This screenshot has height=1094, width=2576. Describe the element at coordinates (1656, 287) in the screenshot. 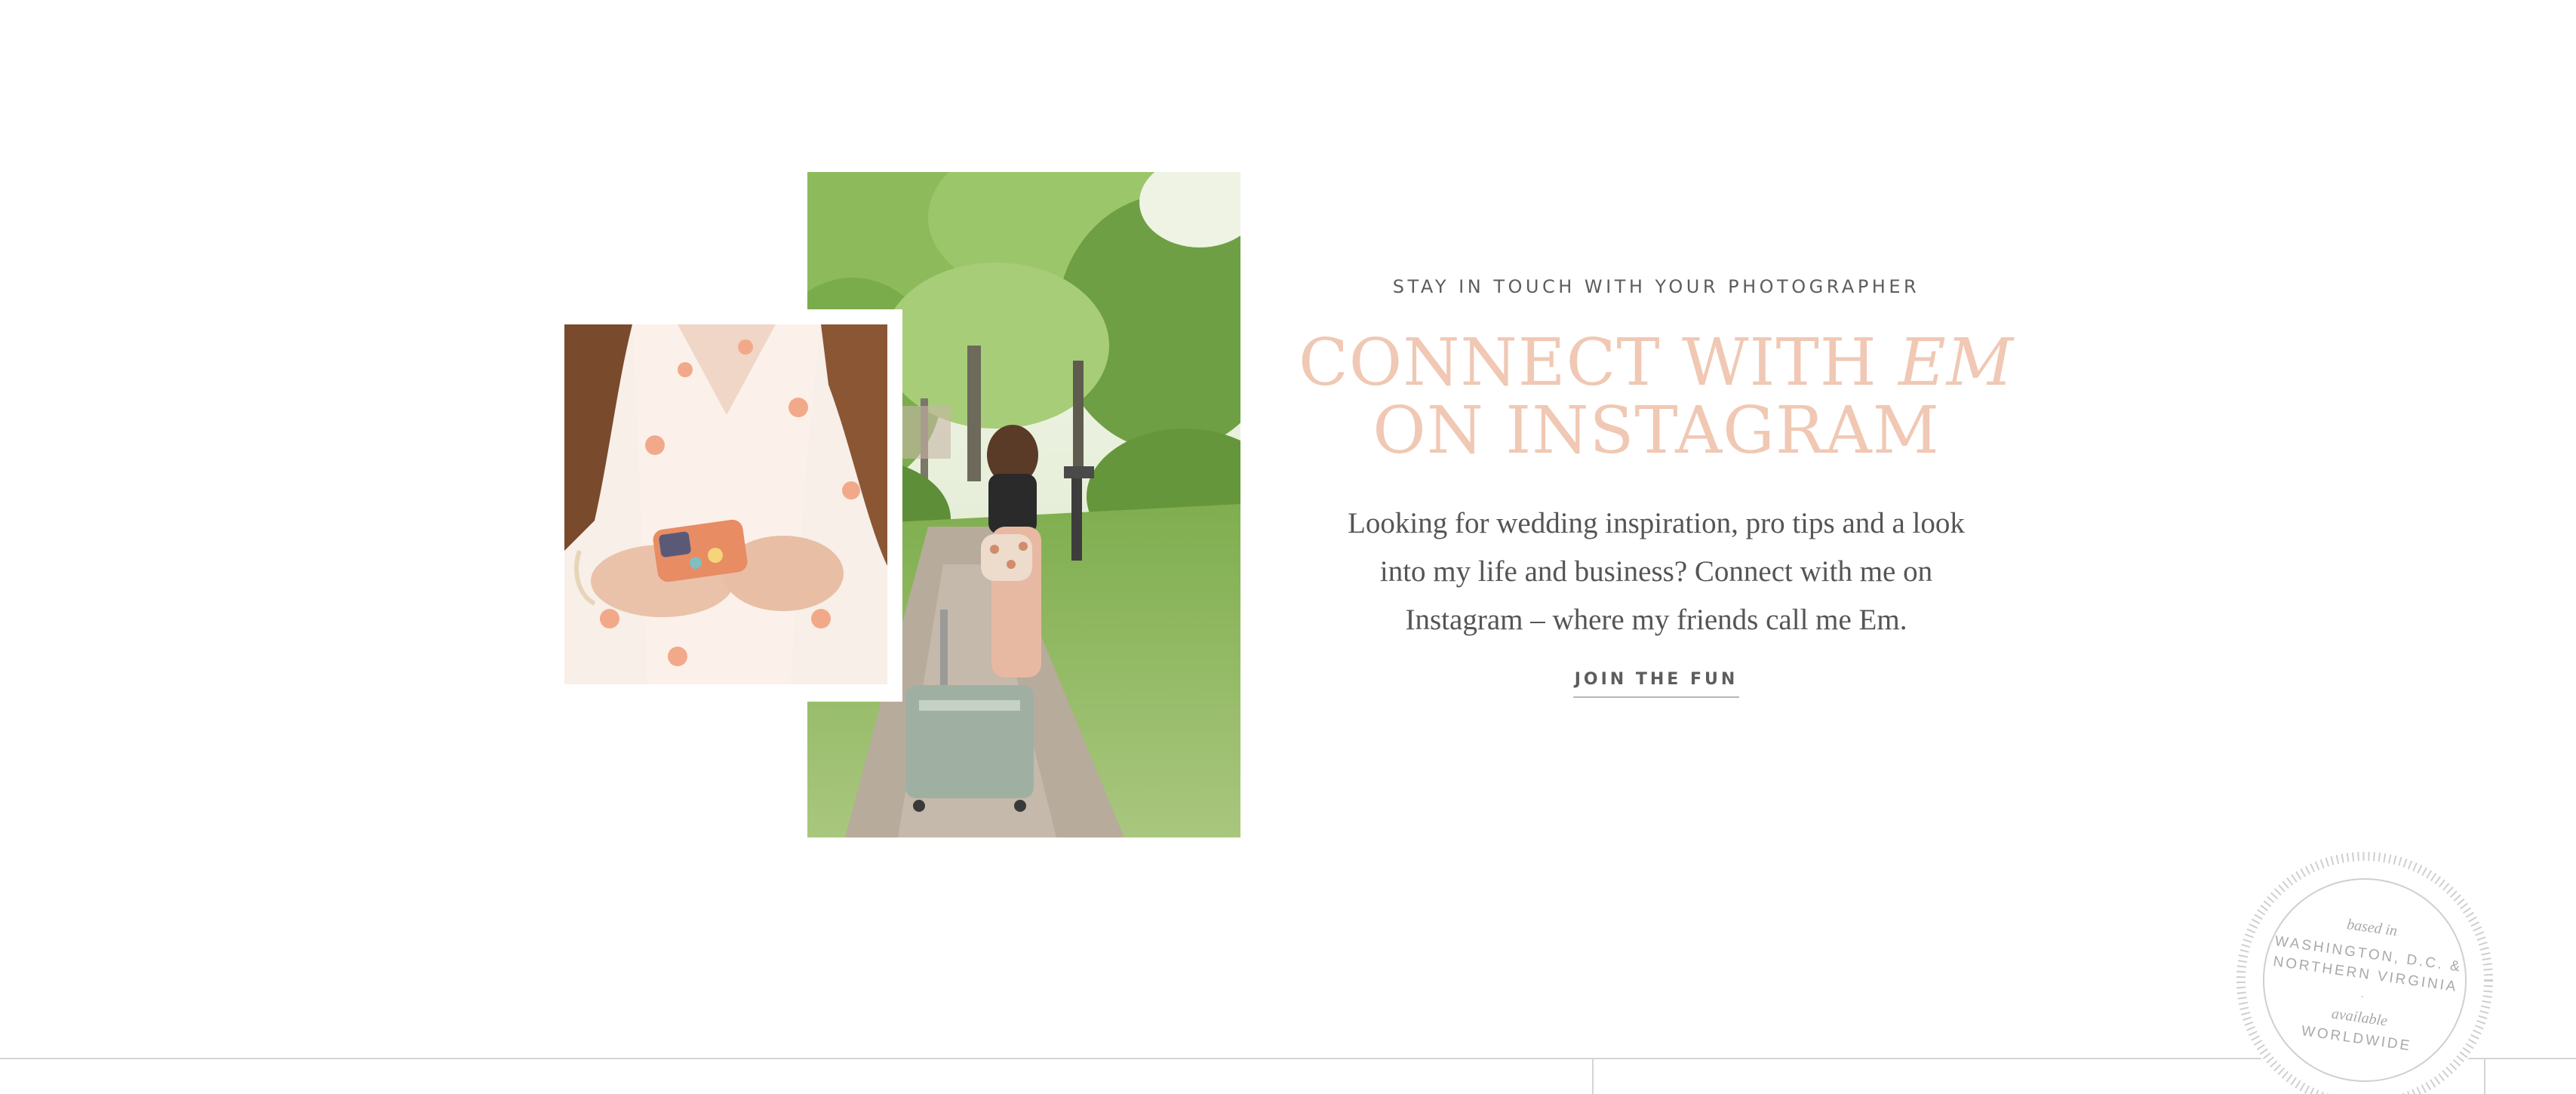

I see `eyebrow-text: STAY IN TOUCH WITH YOUR PHOTOGRAPHER` at that location.